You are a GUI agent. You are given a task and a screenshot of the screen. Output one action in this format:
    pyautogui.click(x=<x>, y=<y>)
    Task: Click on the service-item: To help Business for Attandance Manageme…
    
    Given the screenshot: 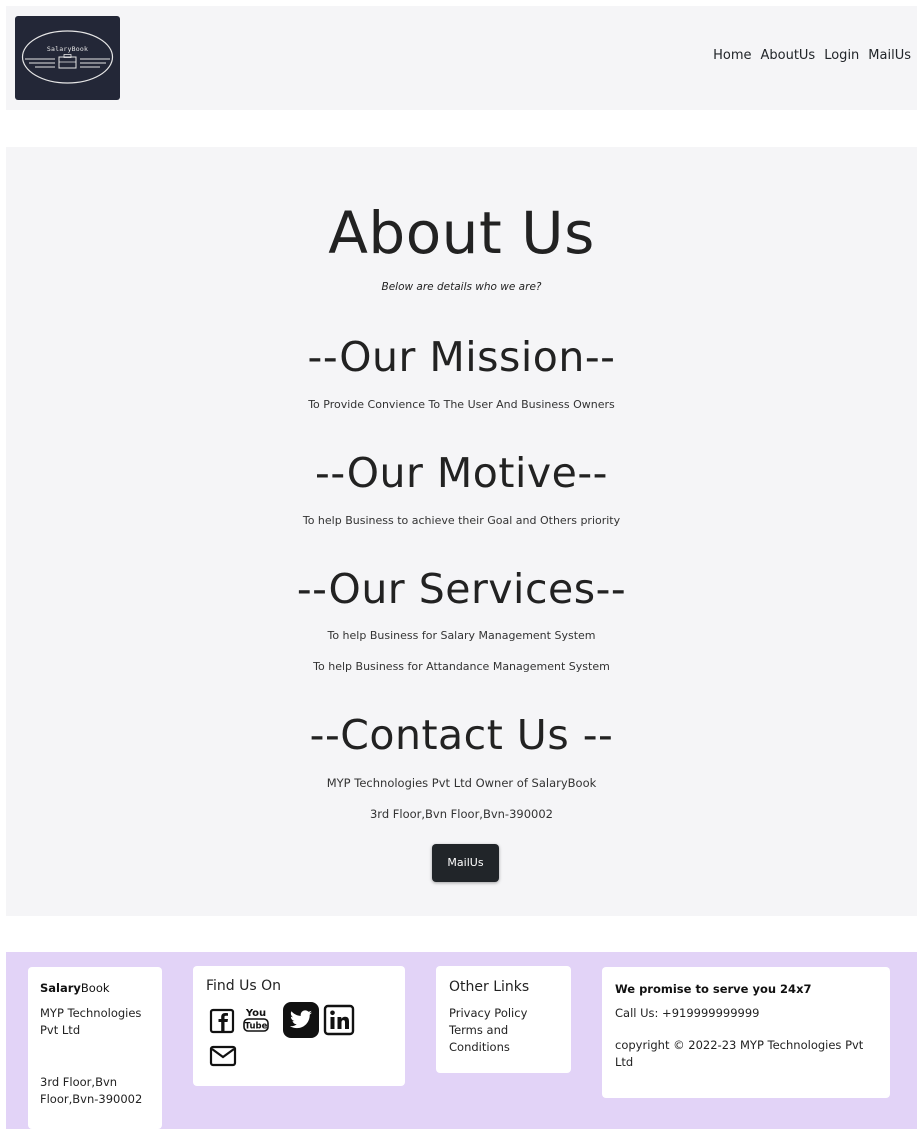 What is the action you would take?
    pyautogui.click(x=461, y=666)
    